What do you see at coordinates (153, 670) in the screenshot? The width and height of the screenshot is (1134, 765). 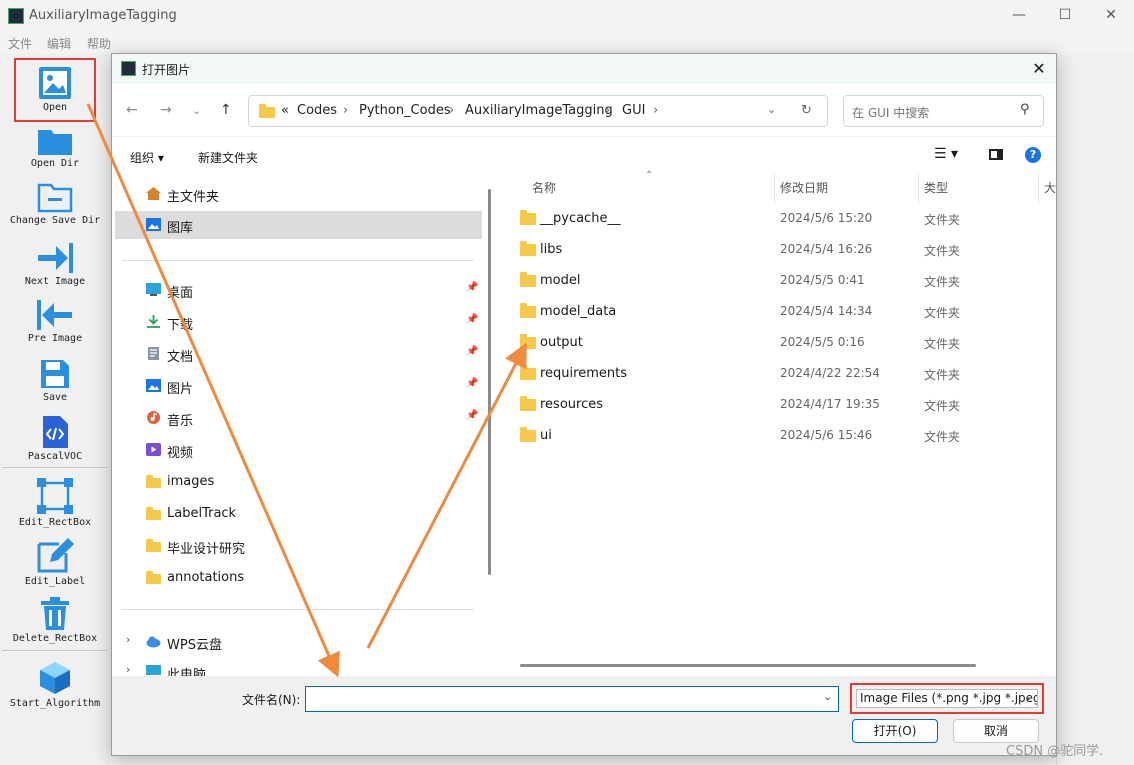 I see `computer-icon` at bounding box center [153, 670].